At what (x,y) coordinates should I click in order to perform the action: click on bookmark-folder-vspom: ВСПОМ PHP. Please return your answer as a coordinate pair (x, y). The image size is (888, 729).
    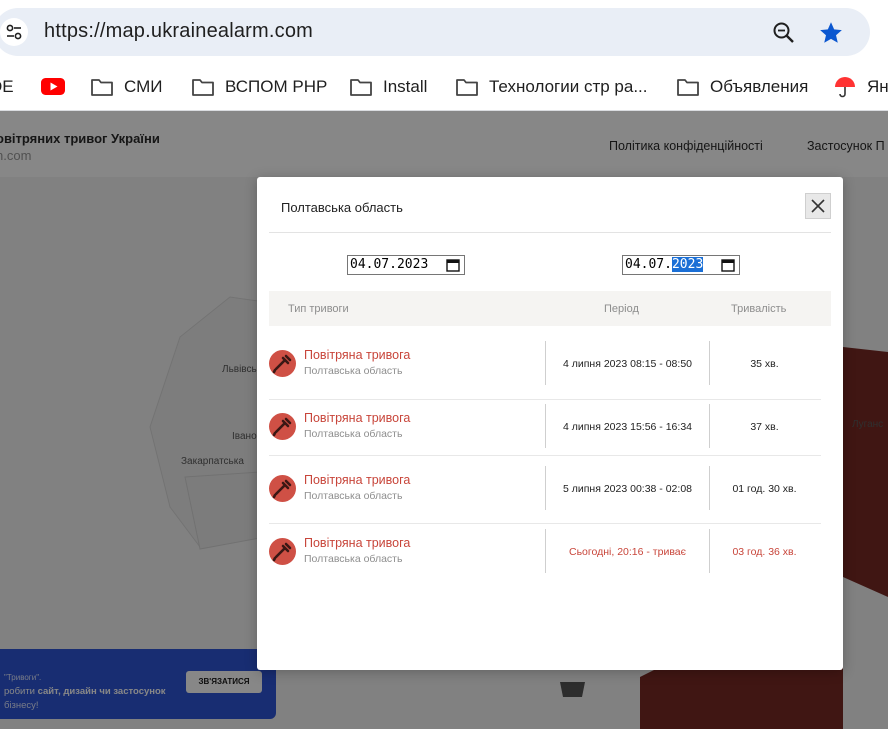
    Looking at the image, I should click on (259, 87).